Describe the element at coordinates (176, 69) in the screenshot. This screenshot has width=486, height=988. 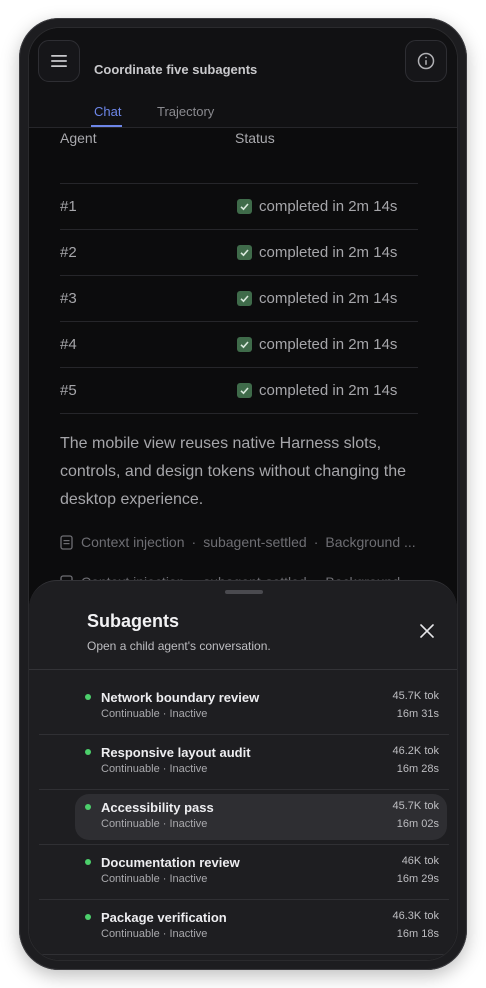
I see `page-title: Coordinate five subagents` at that location.